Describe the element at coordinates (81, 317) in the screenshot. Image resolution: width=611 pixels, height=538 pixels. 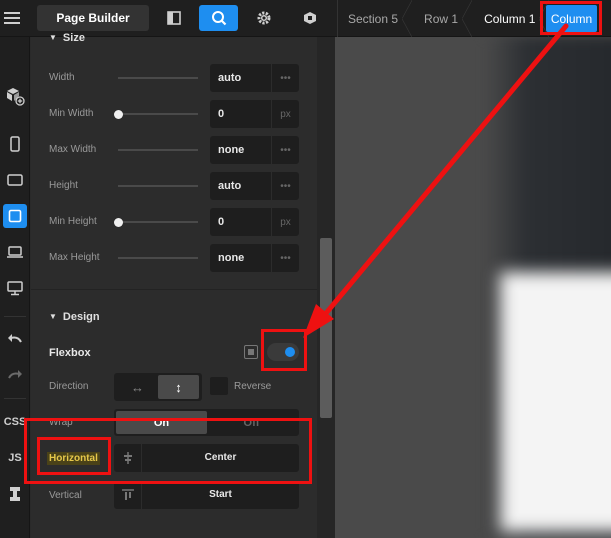
I see `design-section-title: Design` at that location.